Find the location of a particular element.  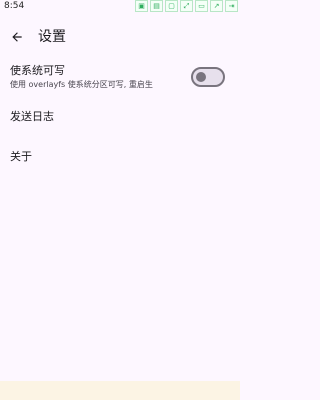

arrow-back-icon is located at coordinates (17, 37).